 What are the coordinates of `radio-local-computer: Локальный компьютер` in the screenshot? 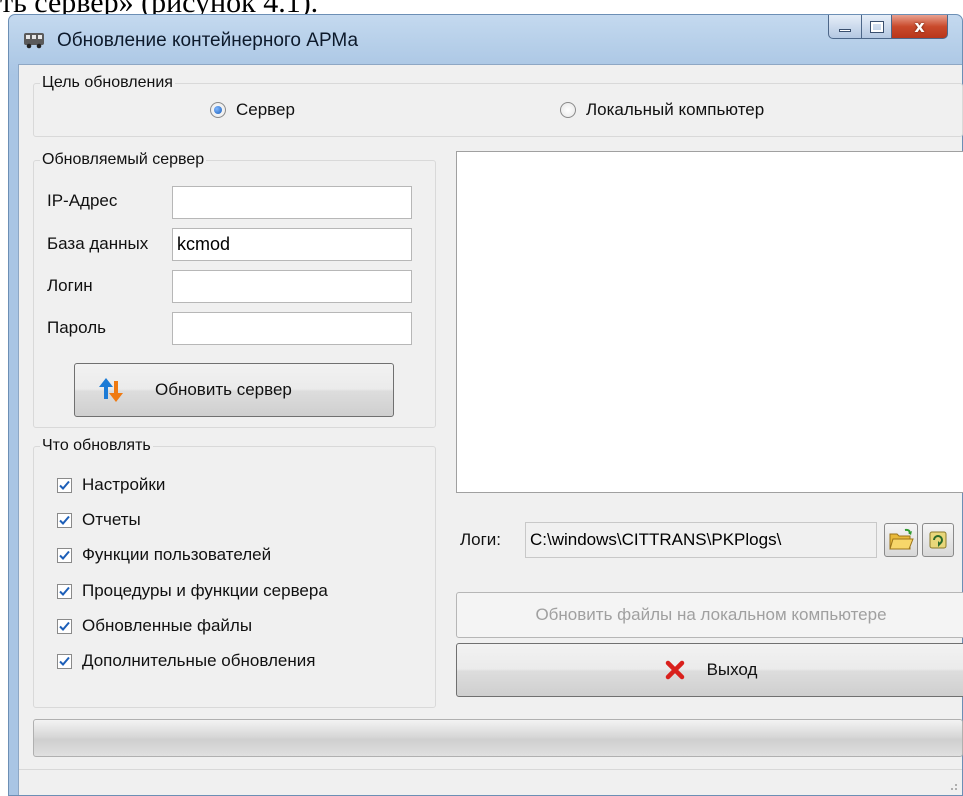 It's located at (662, 110).